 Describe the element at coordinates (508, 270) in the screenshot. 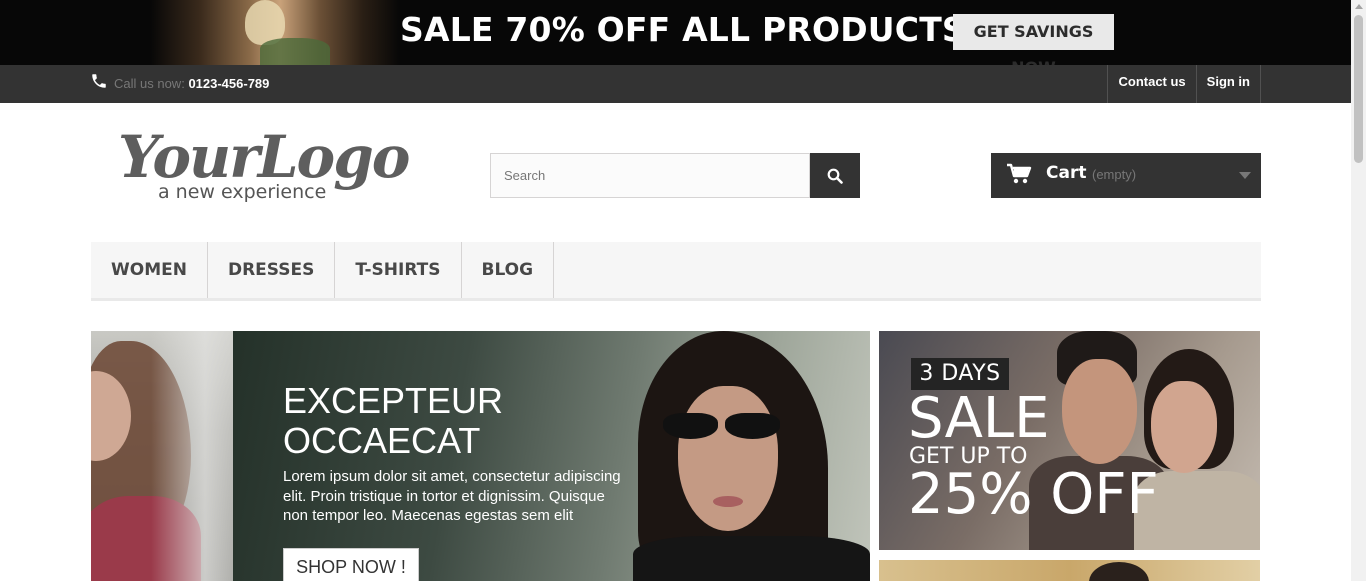

I see `menu-item-blog: BLOG` at that location.